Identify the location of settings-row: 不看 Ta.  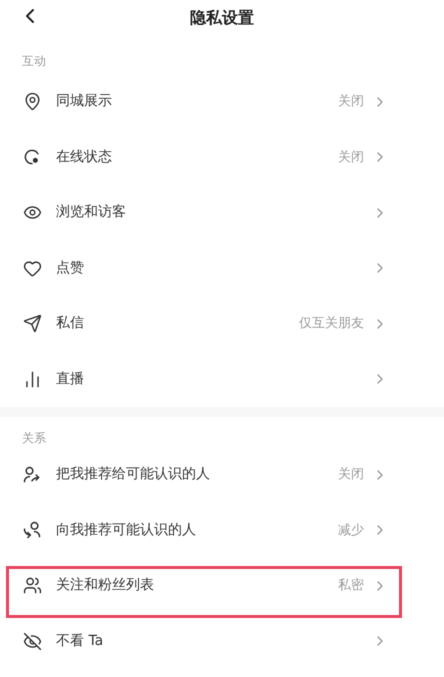
(222, 641).